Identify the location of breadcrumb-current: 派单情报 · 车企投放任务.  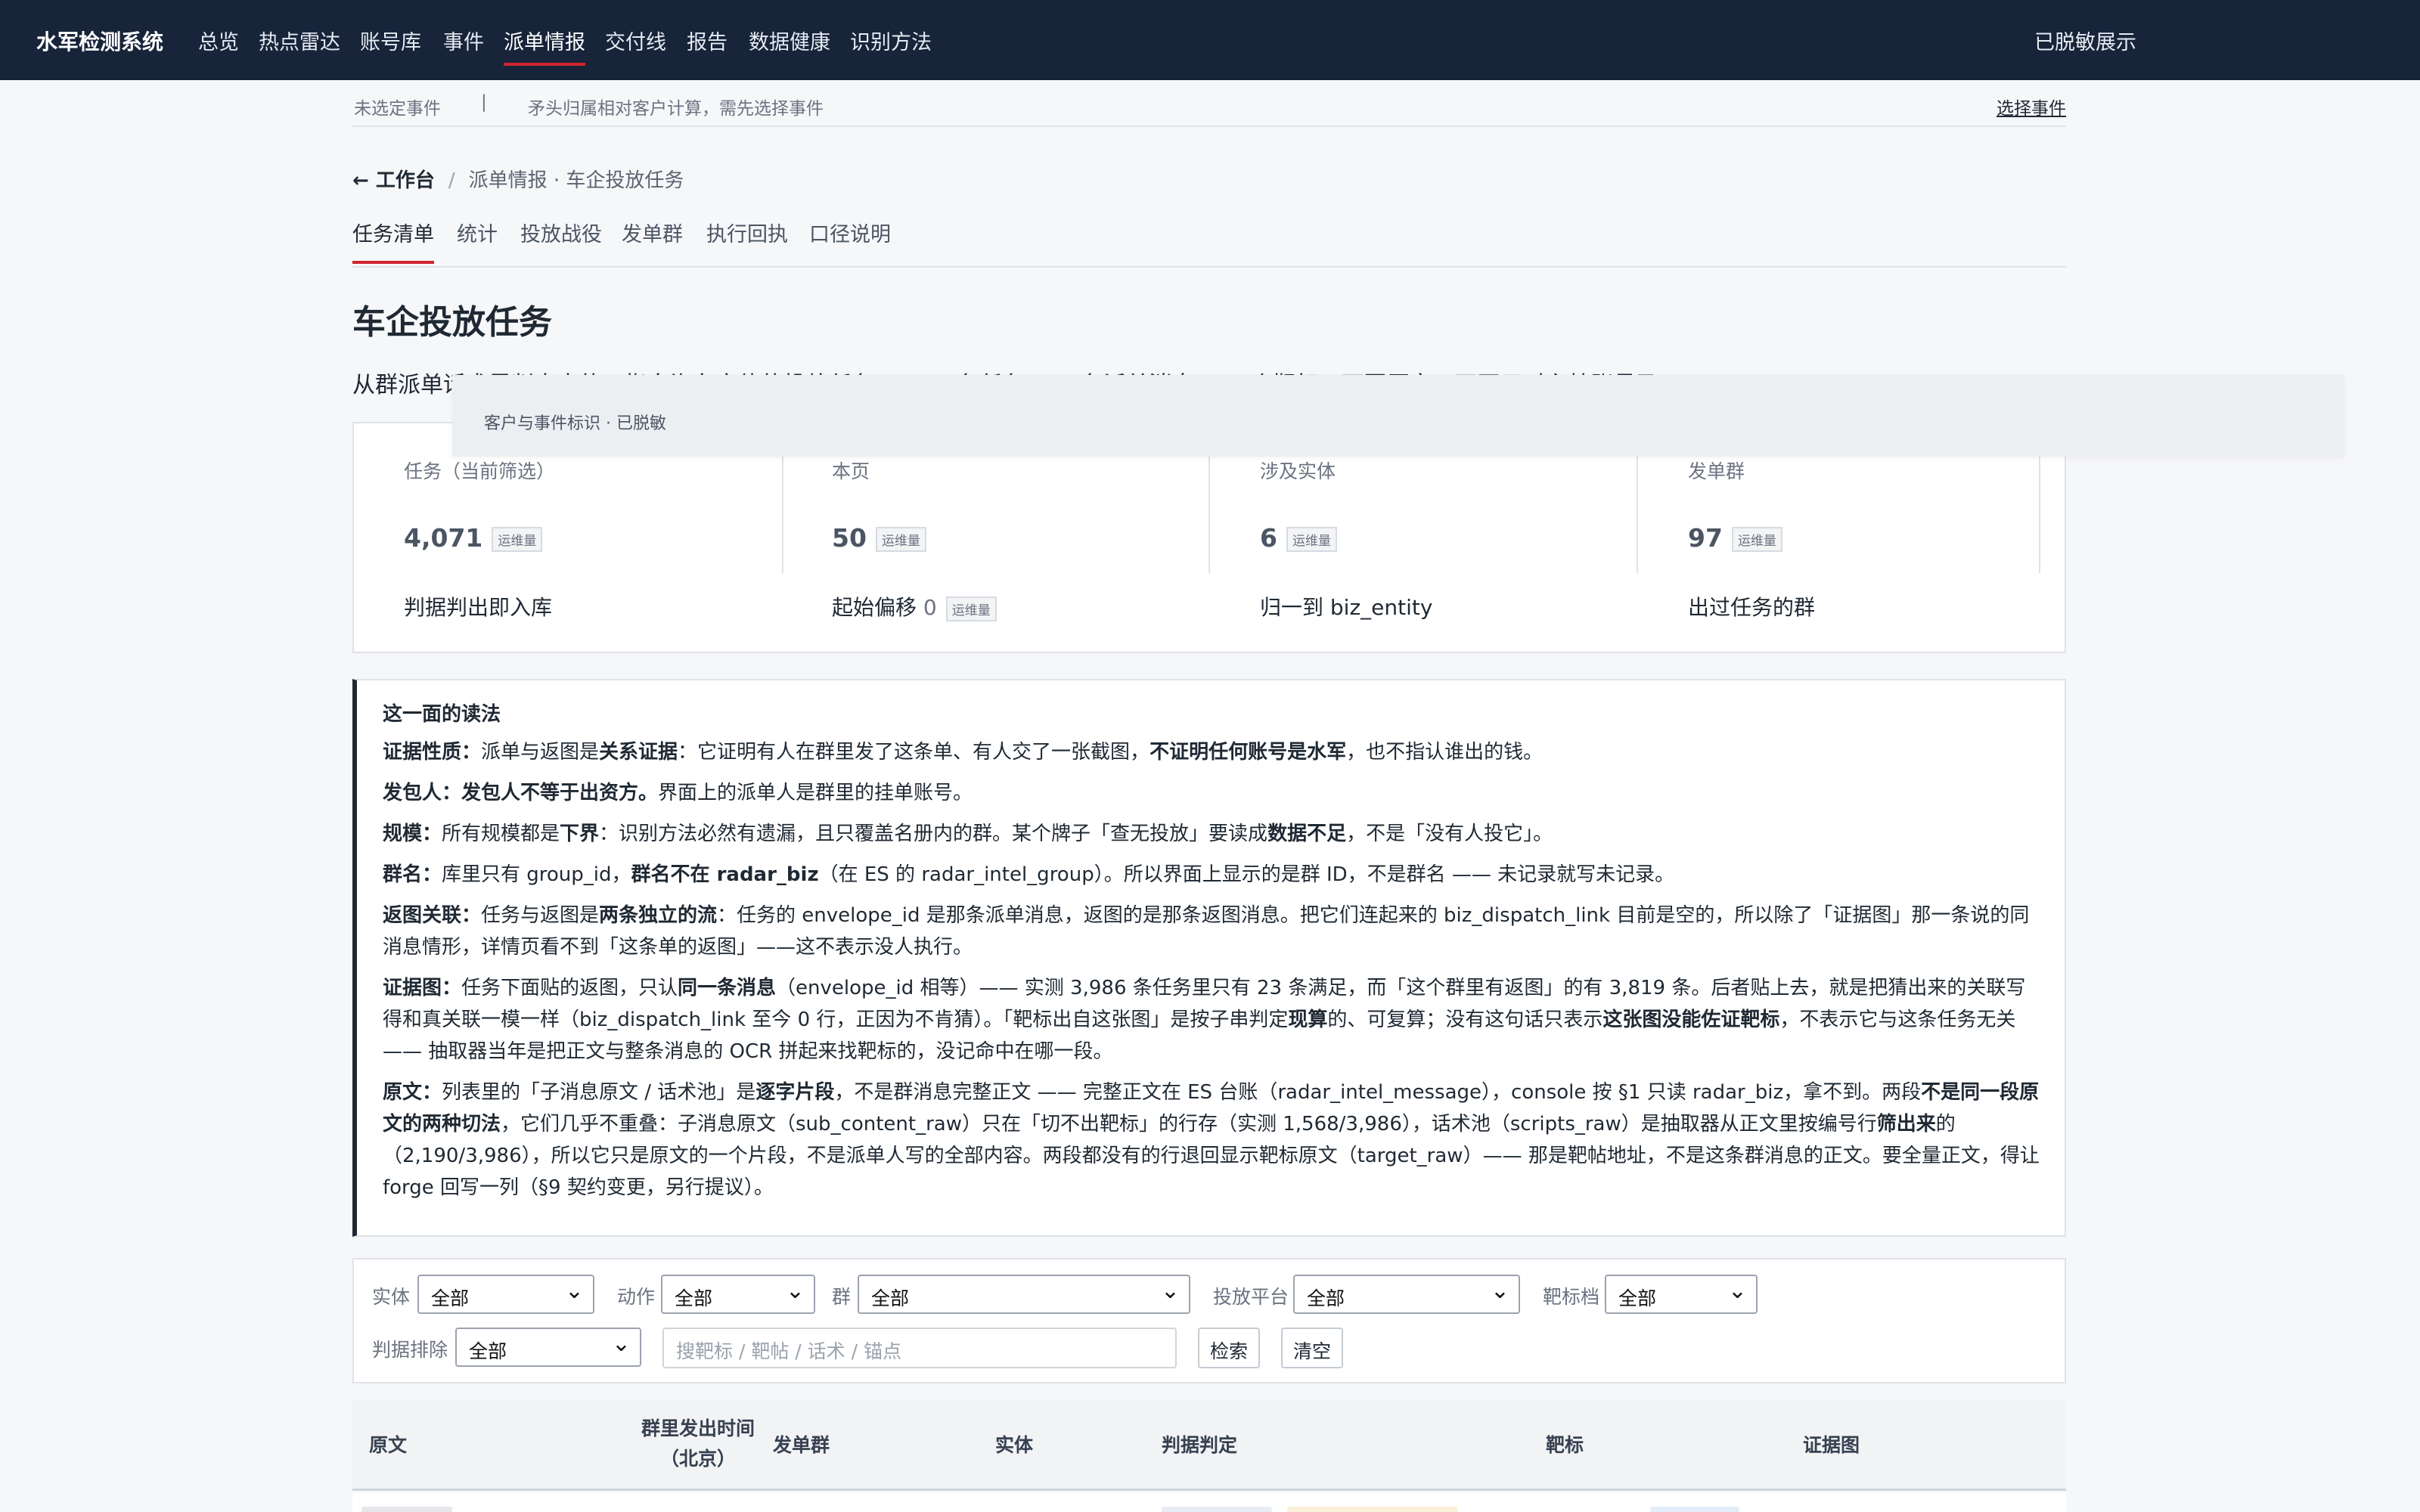
(576, 181).